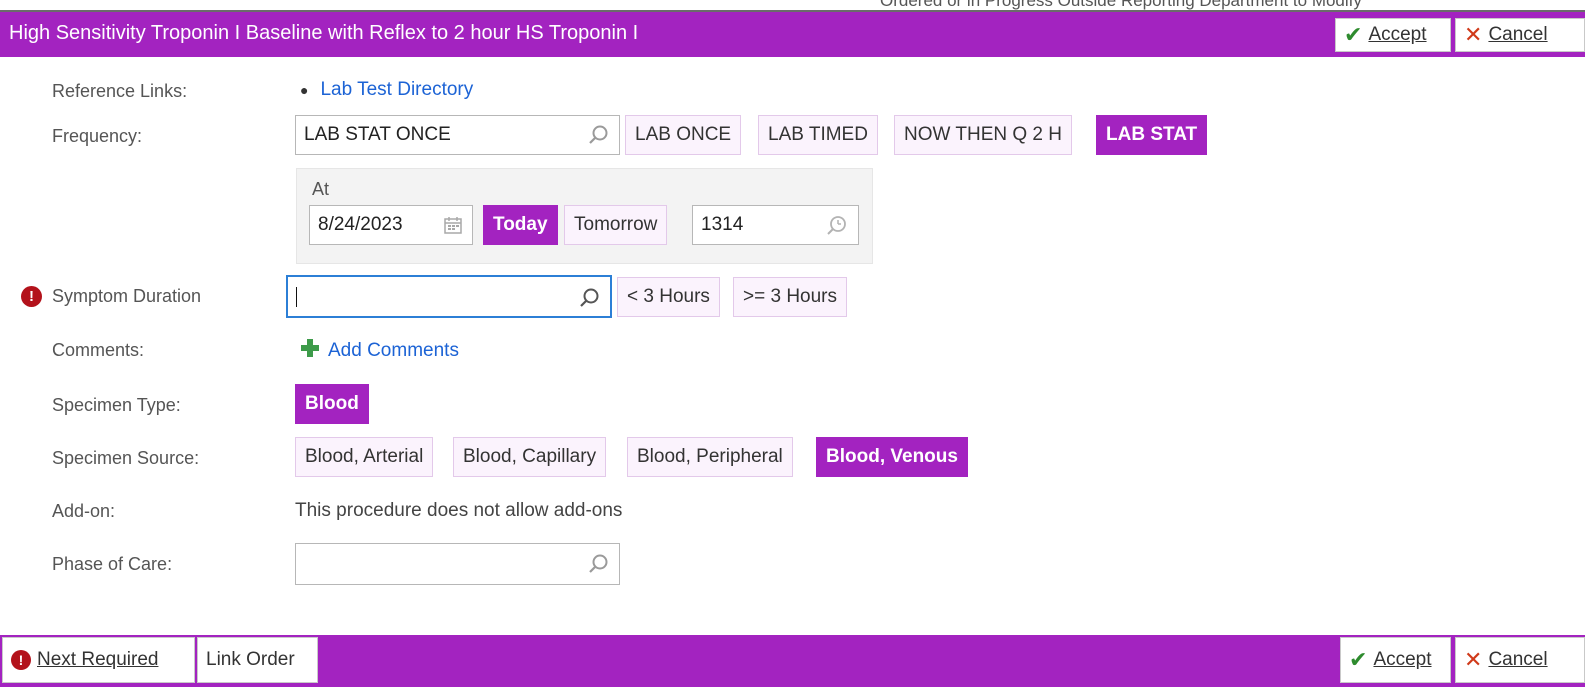 The image size is (1585, 687). What do you see at coordinates (775, 225) in the screenshot?
I see `time-input: 1314` at bounding box center [775, 225].